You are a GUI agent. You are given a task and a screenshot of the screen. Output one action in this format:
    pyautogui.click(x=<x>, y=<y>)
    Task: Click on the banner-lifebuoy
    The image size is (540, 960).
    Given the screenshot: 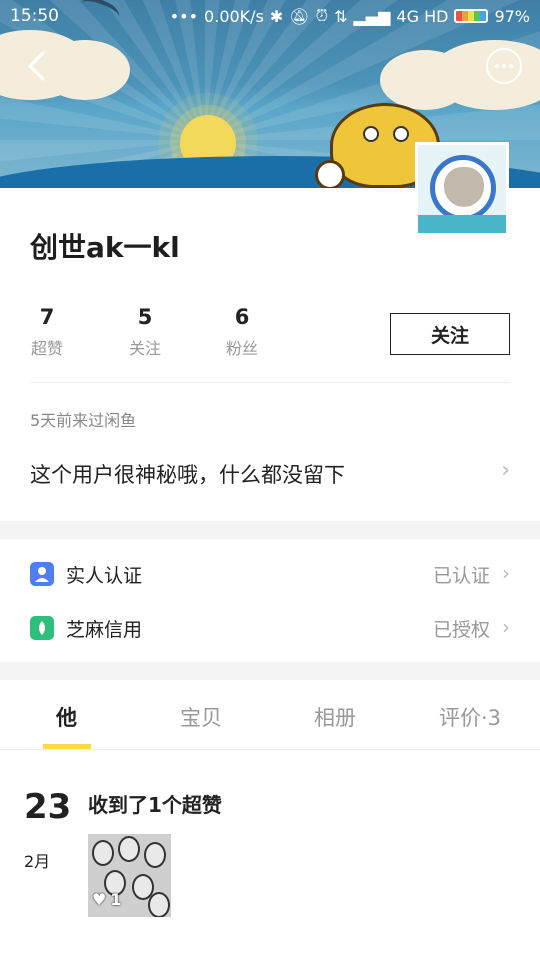 What is the action you would take?
    pyautogui.click(x=330, y=174)
    